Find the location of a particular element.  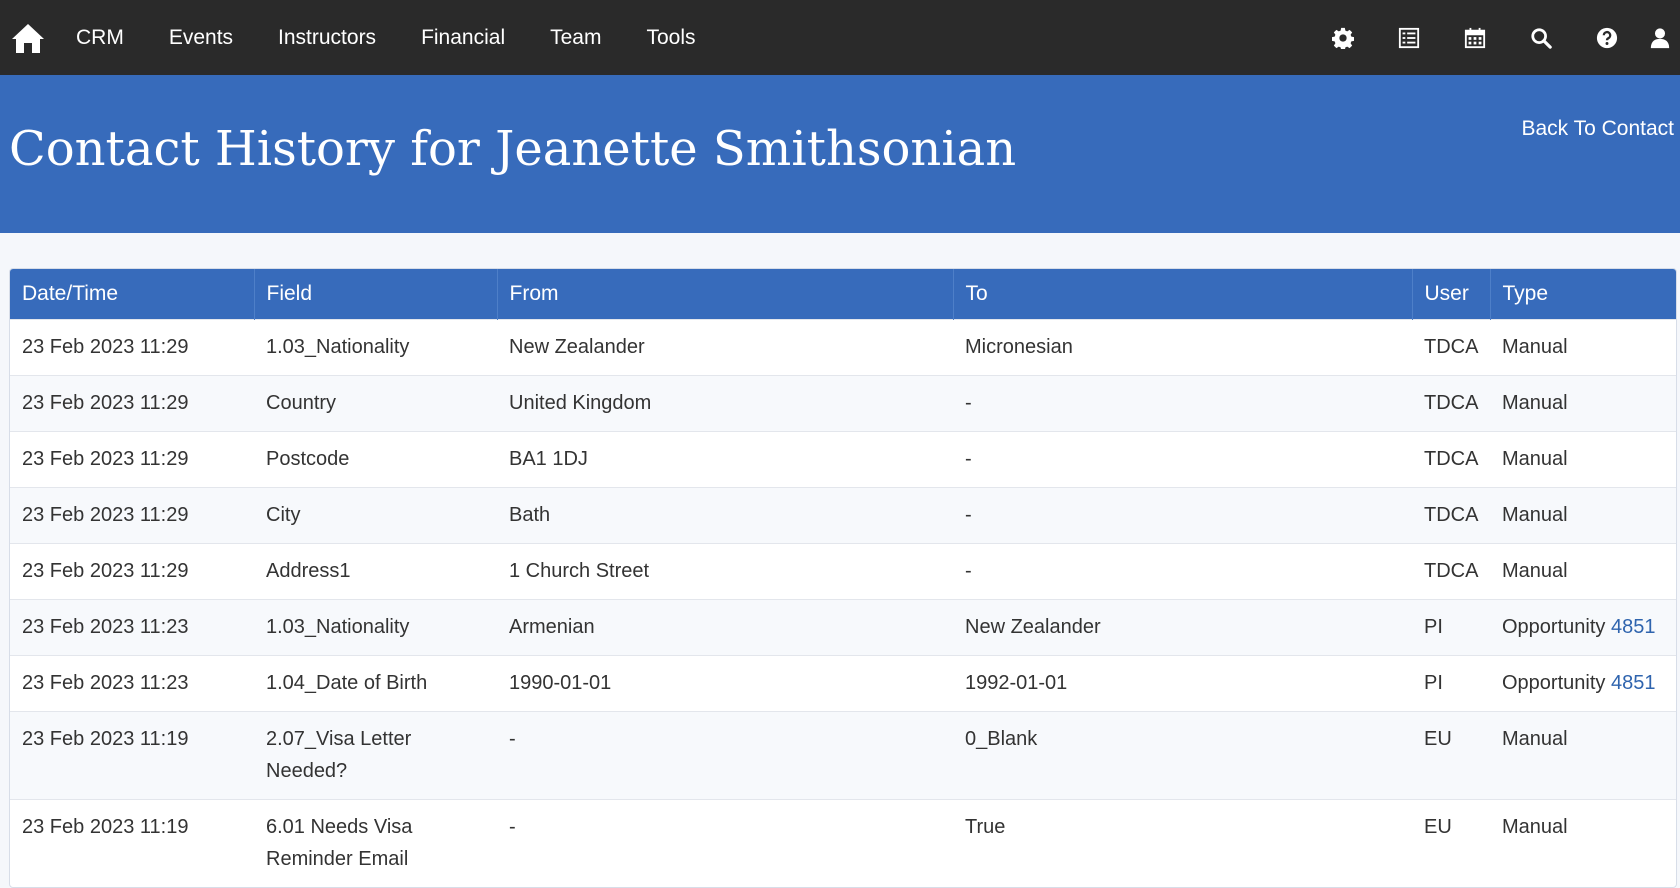

nav-instructors: Instructors is located at coordinates (327, 38).